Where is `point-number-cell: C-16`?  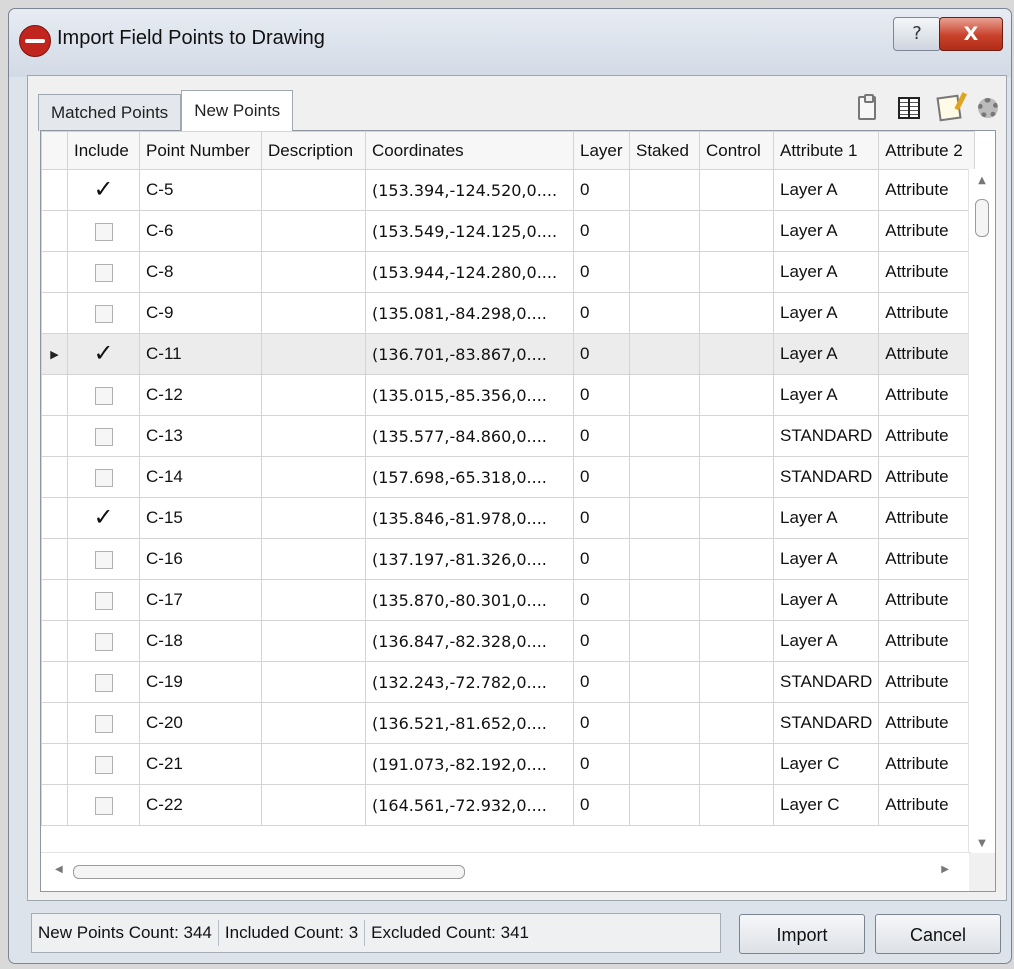
point-number-cell: C-16 is located at coordinates (200, 559).